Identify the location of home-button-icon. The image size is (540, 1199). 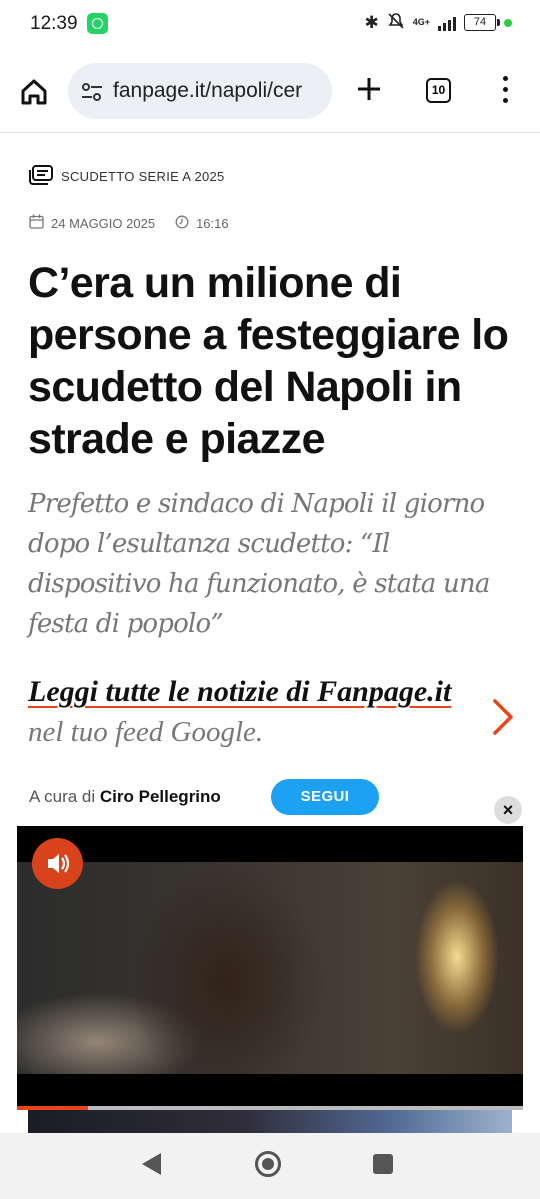
(268, 1164).